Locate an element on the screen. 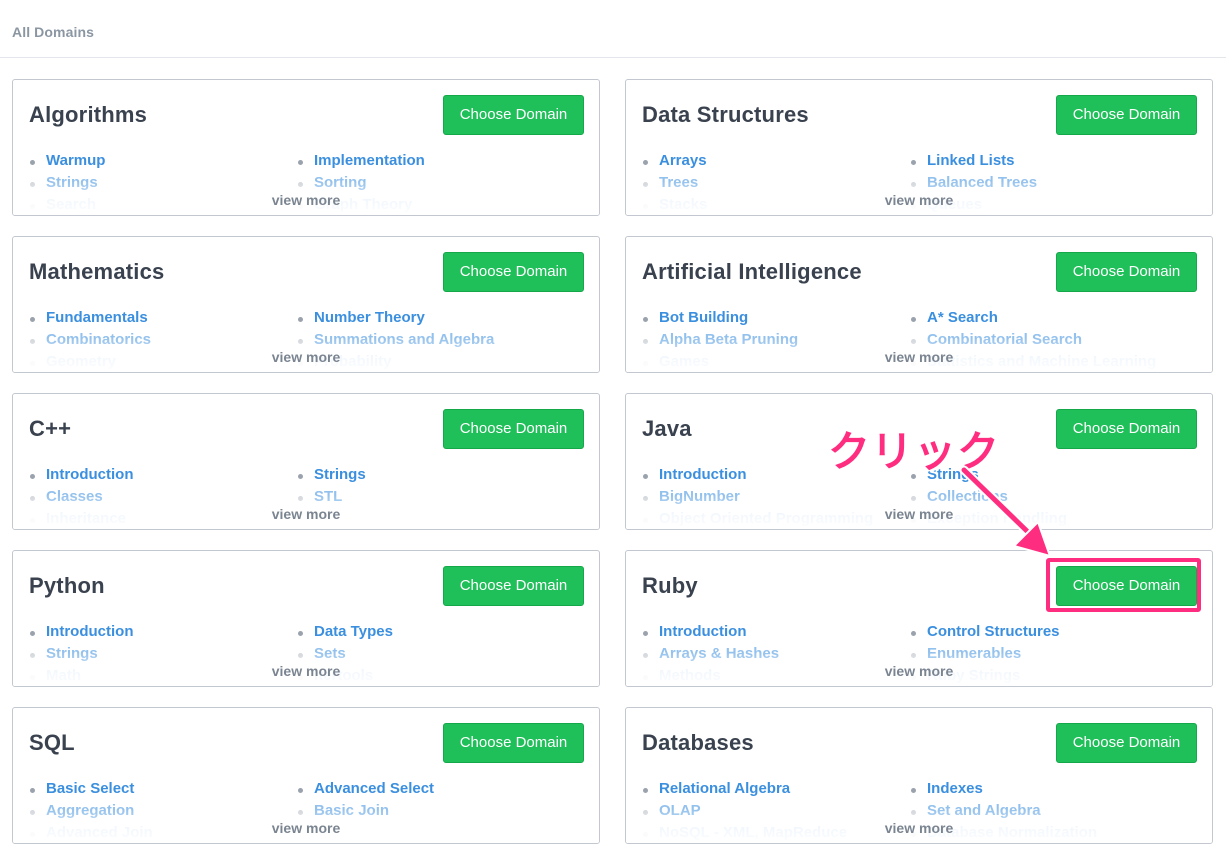  page-header: All Domains is located at coordinates (613, 29).